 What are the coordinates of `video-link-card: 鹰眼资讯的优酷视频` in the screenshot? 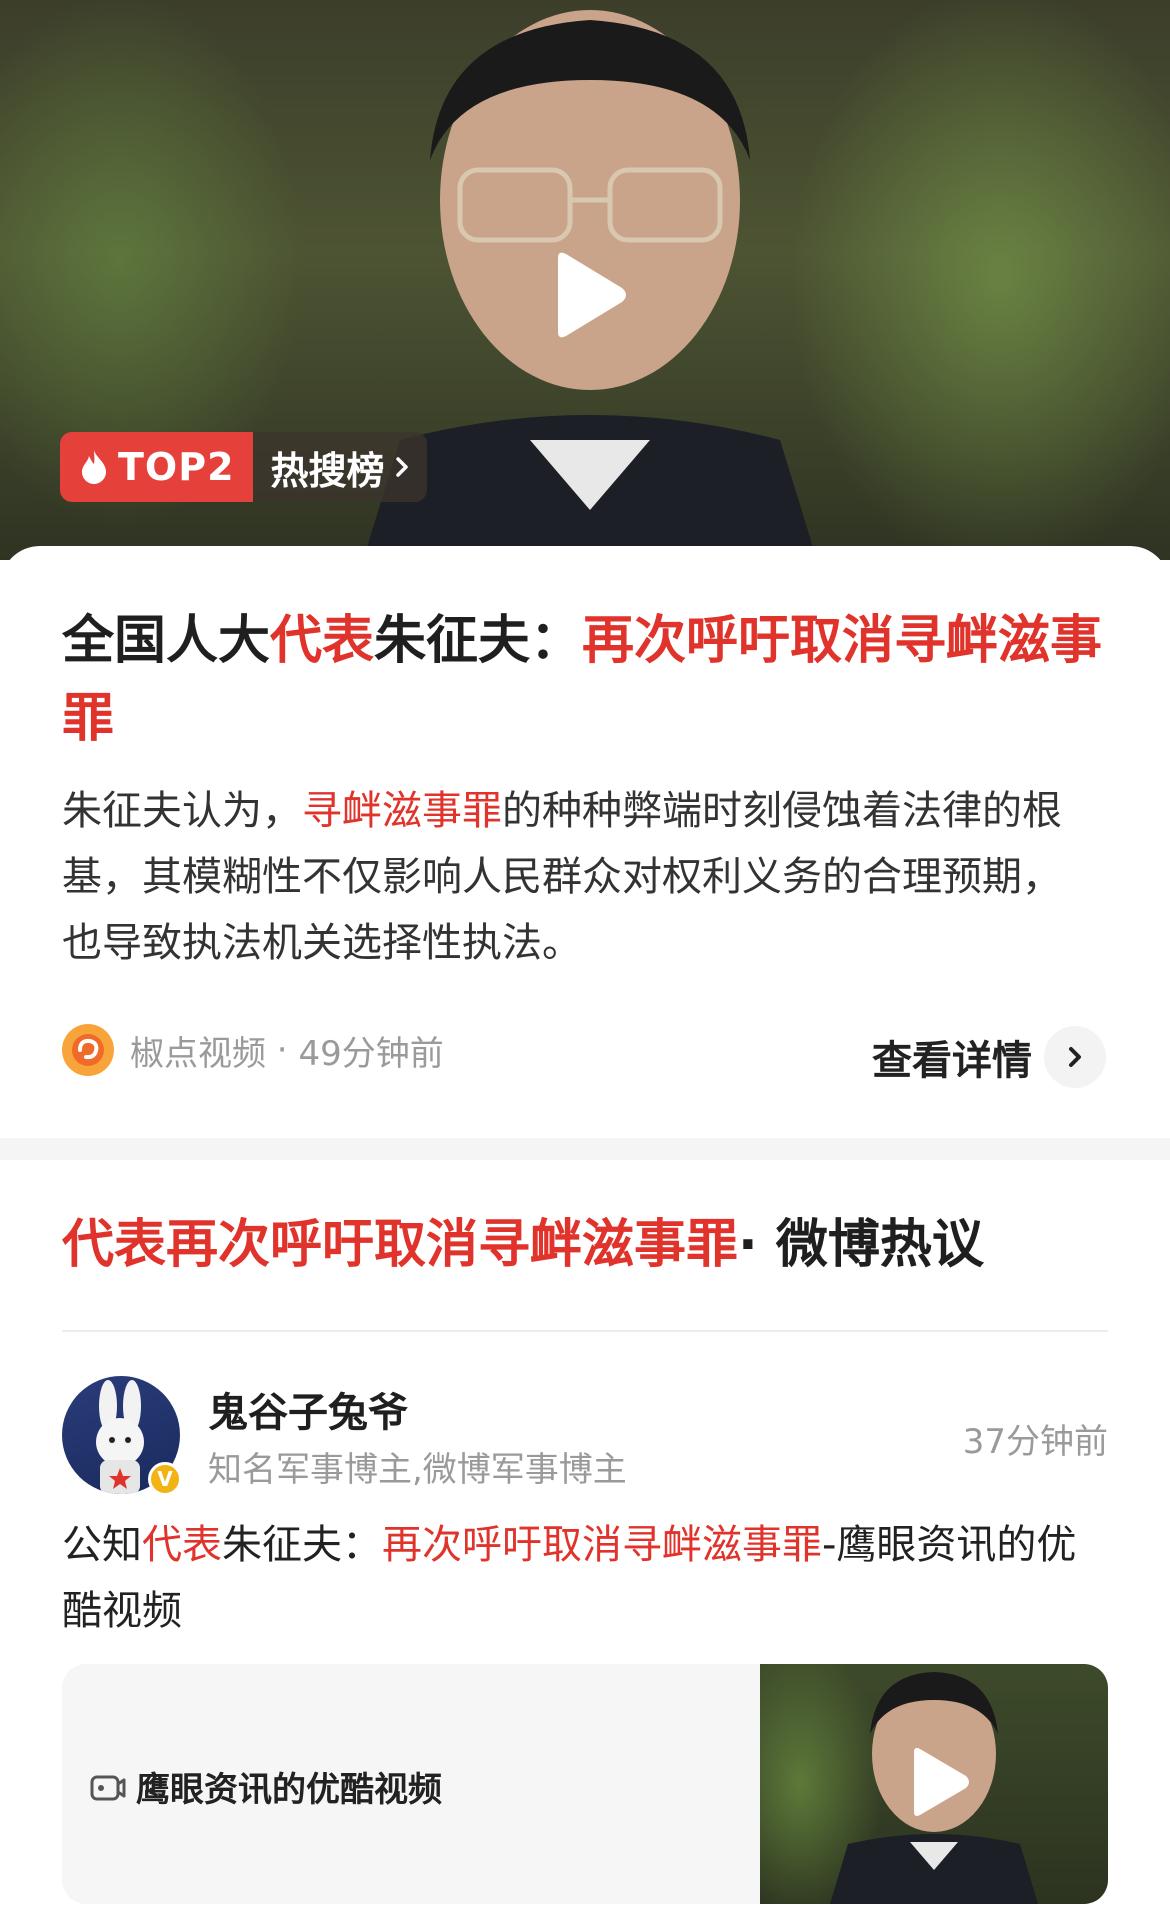 It's located at (585, 1784).